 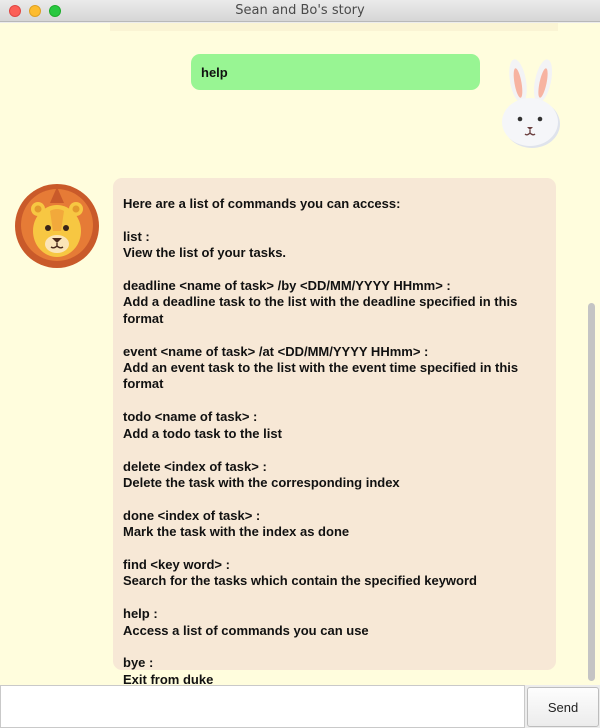 I want to click on window-title: Sean and Bo's story, so click(x=300, y=10).